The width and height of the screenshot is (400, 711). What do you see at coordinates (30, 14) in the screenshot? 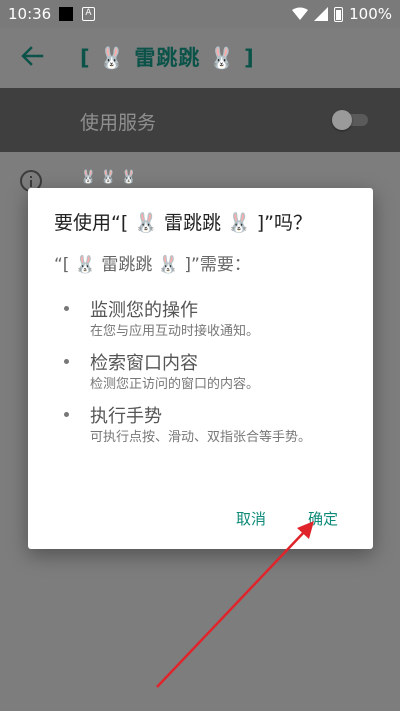
I see `status-time: 10:36` at bounding box center [30, 14].